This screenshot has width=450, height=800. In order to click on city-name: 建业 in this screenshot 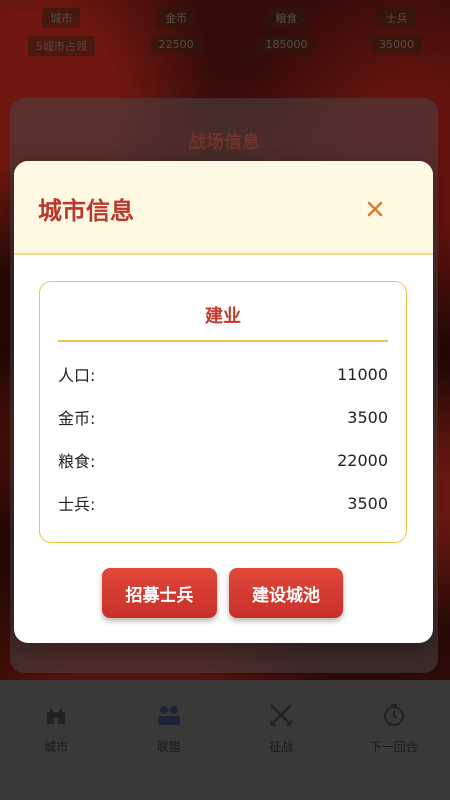, I will do `click(223, 322)`.